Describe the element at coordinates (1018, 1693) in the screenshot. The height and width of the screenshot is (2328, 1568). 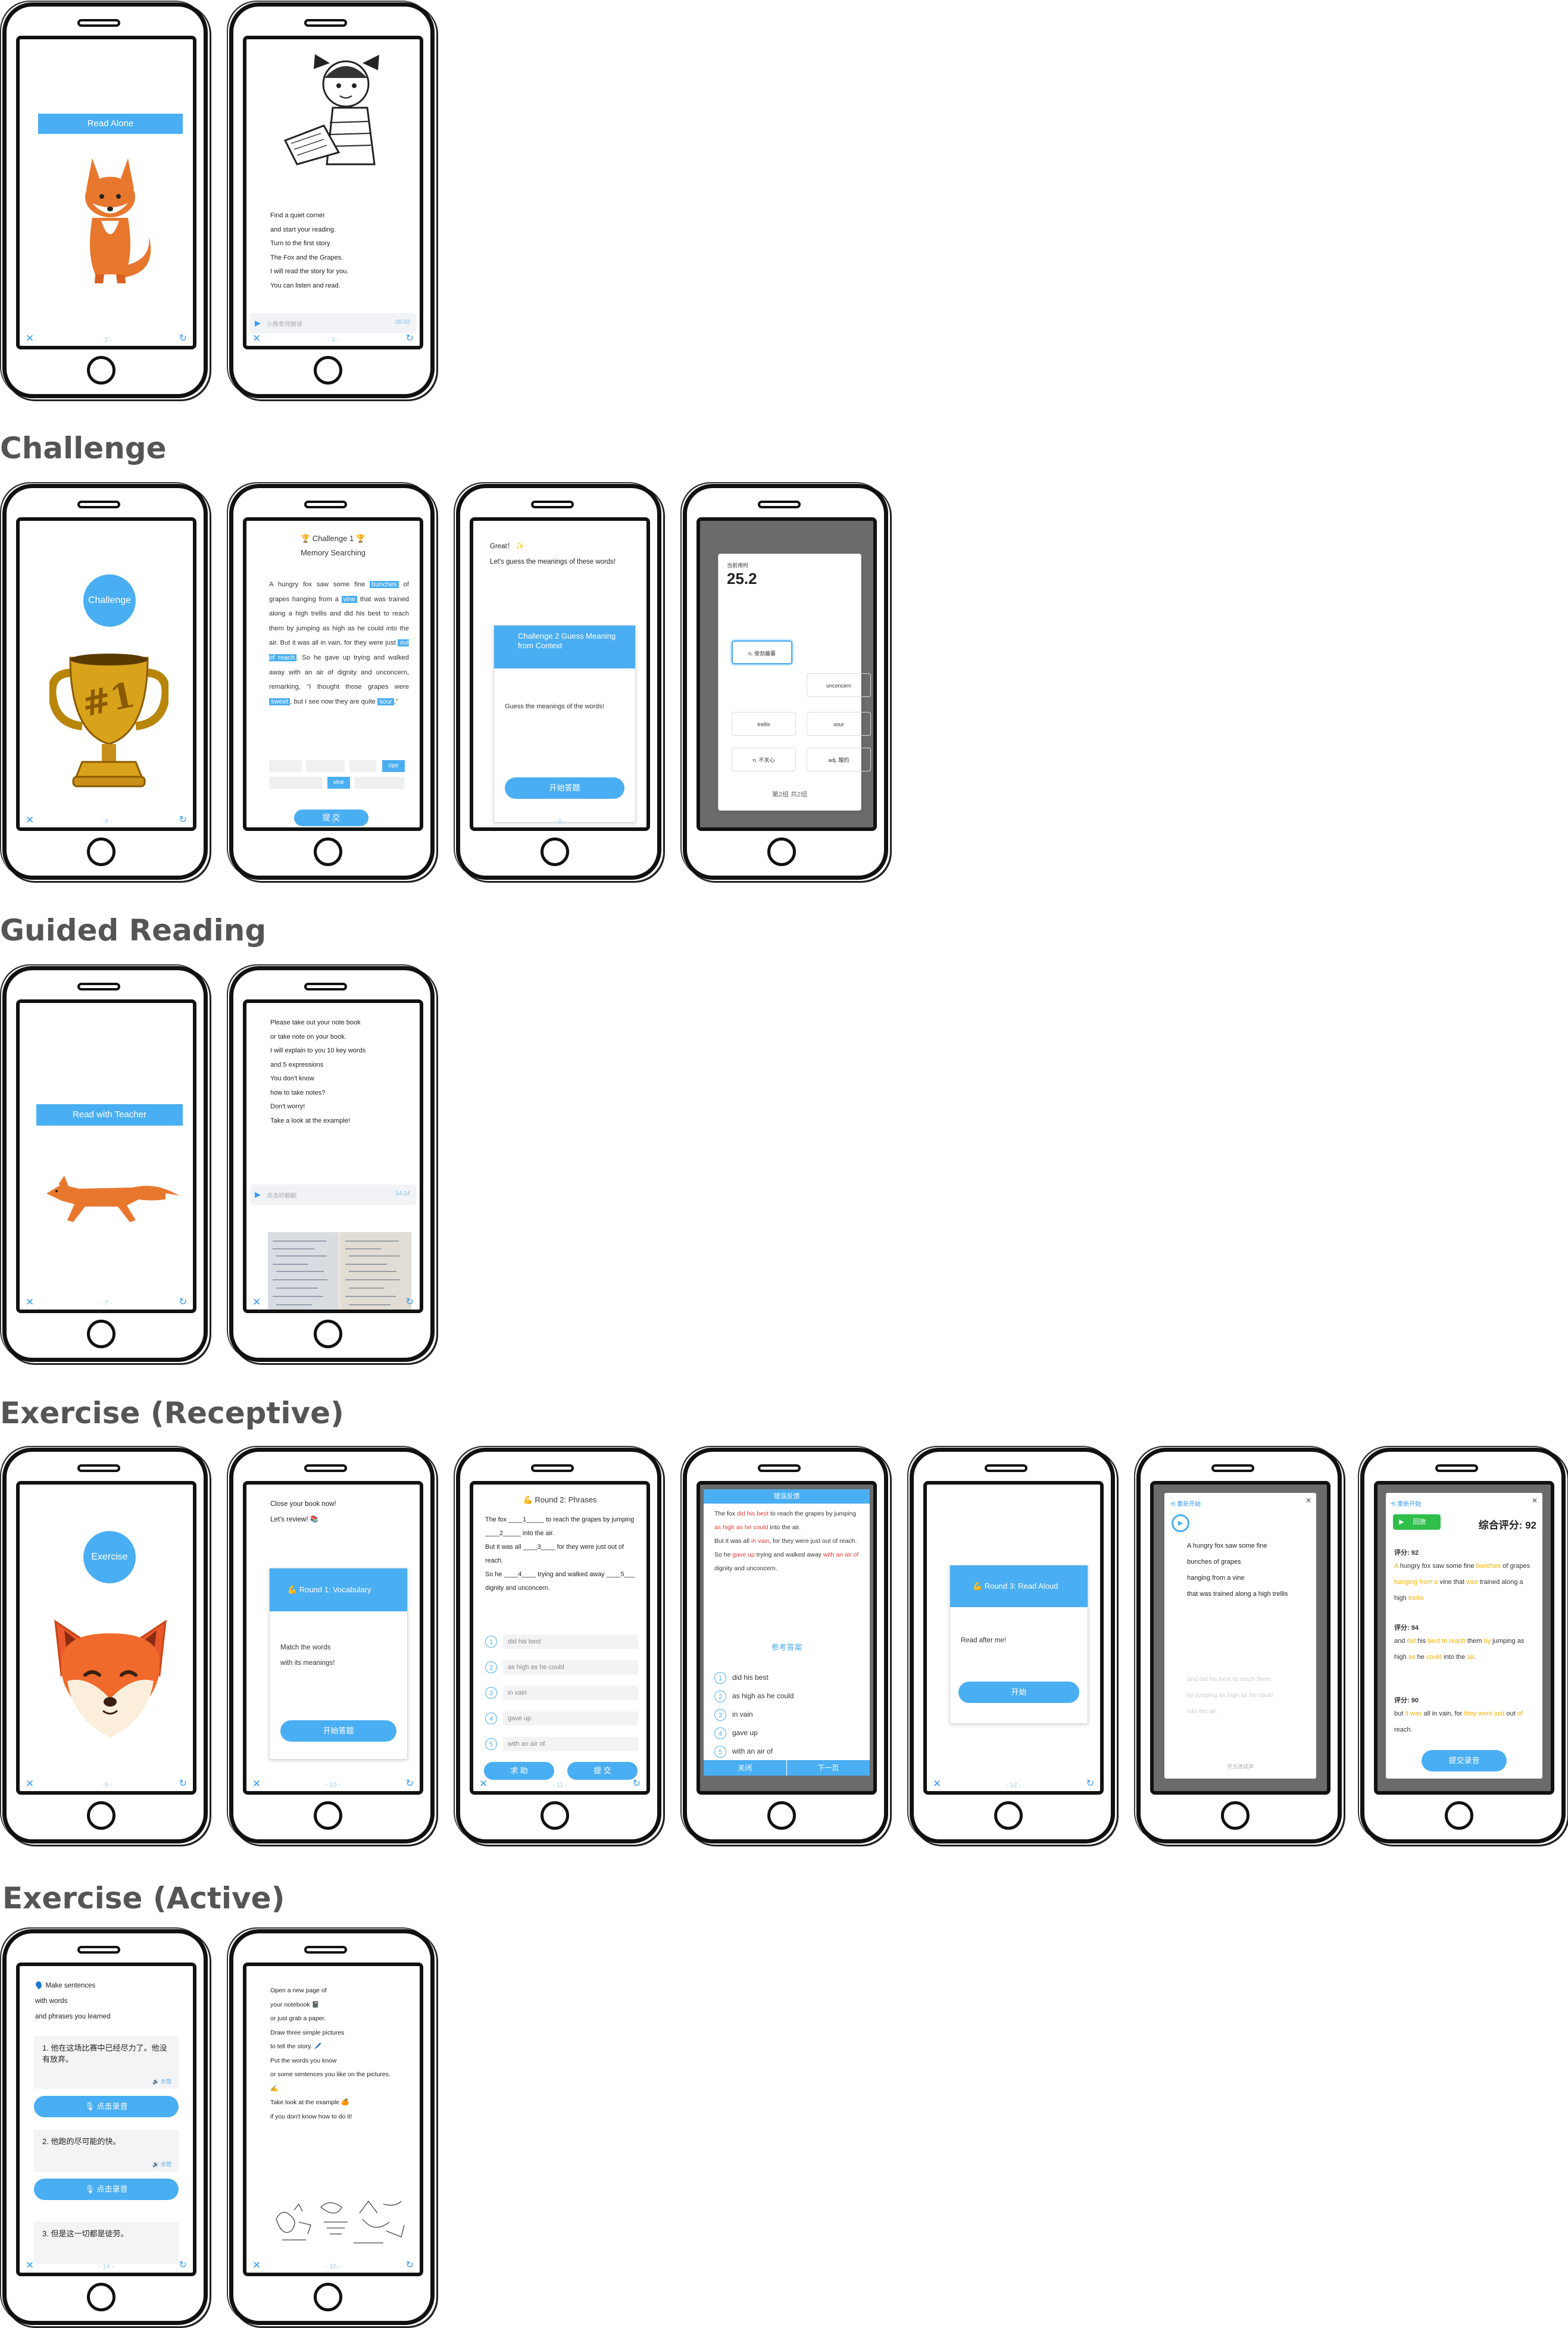
I see `start-button: 开始` at that location.